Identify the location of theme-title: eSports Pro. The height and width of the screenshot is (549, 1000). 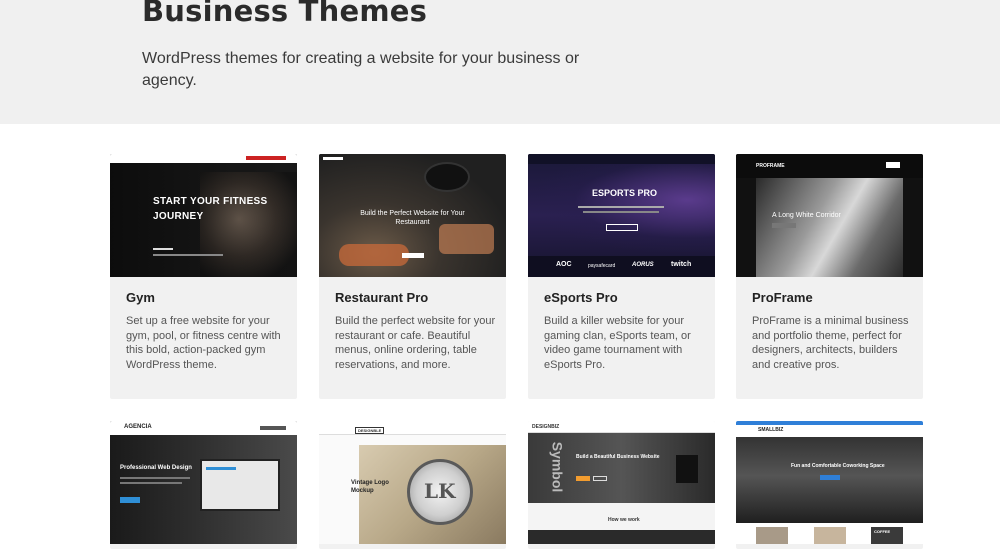
(581, 297).